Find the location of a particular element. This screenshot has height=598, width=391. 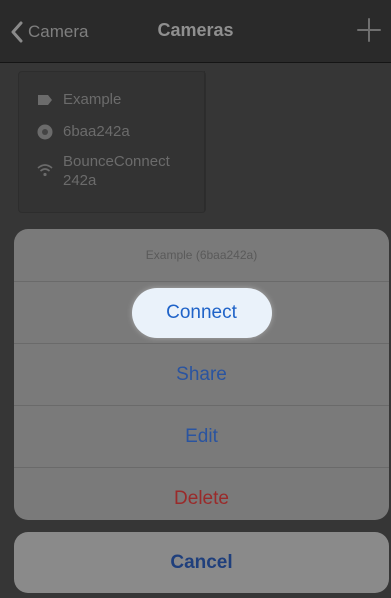

connect-button-highlight: Connect is located at coordinates (201, 312).